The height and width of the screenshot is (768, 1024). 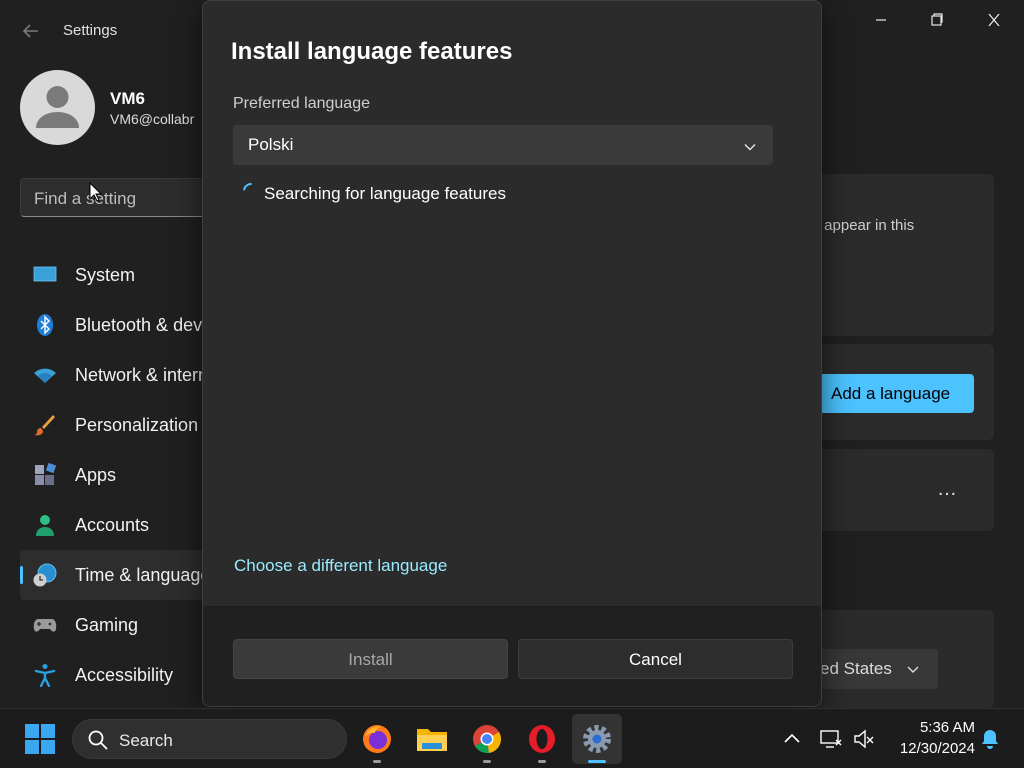 What do you see at coordinates (149, 374) in the screenshot?
I see `sidebar-item-label: Network & internet` at bounding box center [149, 374].